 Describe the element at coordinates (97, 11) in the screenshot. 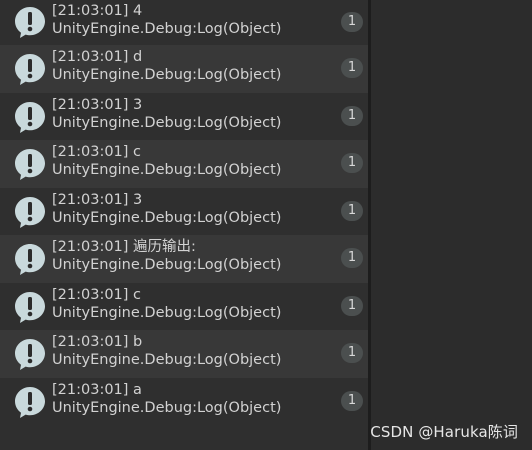

I see `log-message-line1: [21:03:01] 4` at that location.